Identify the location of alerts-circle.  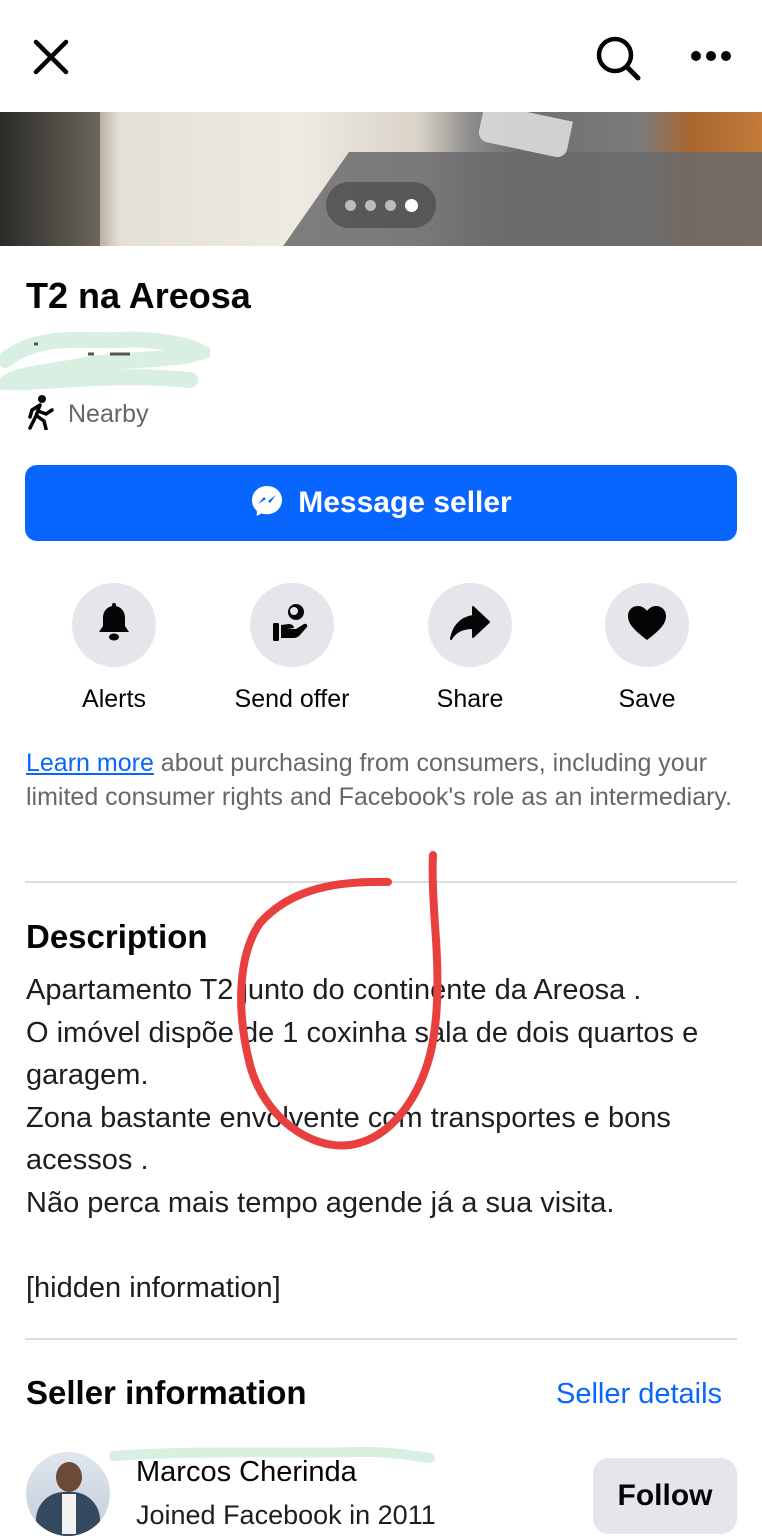
(114, 625).